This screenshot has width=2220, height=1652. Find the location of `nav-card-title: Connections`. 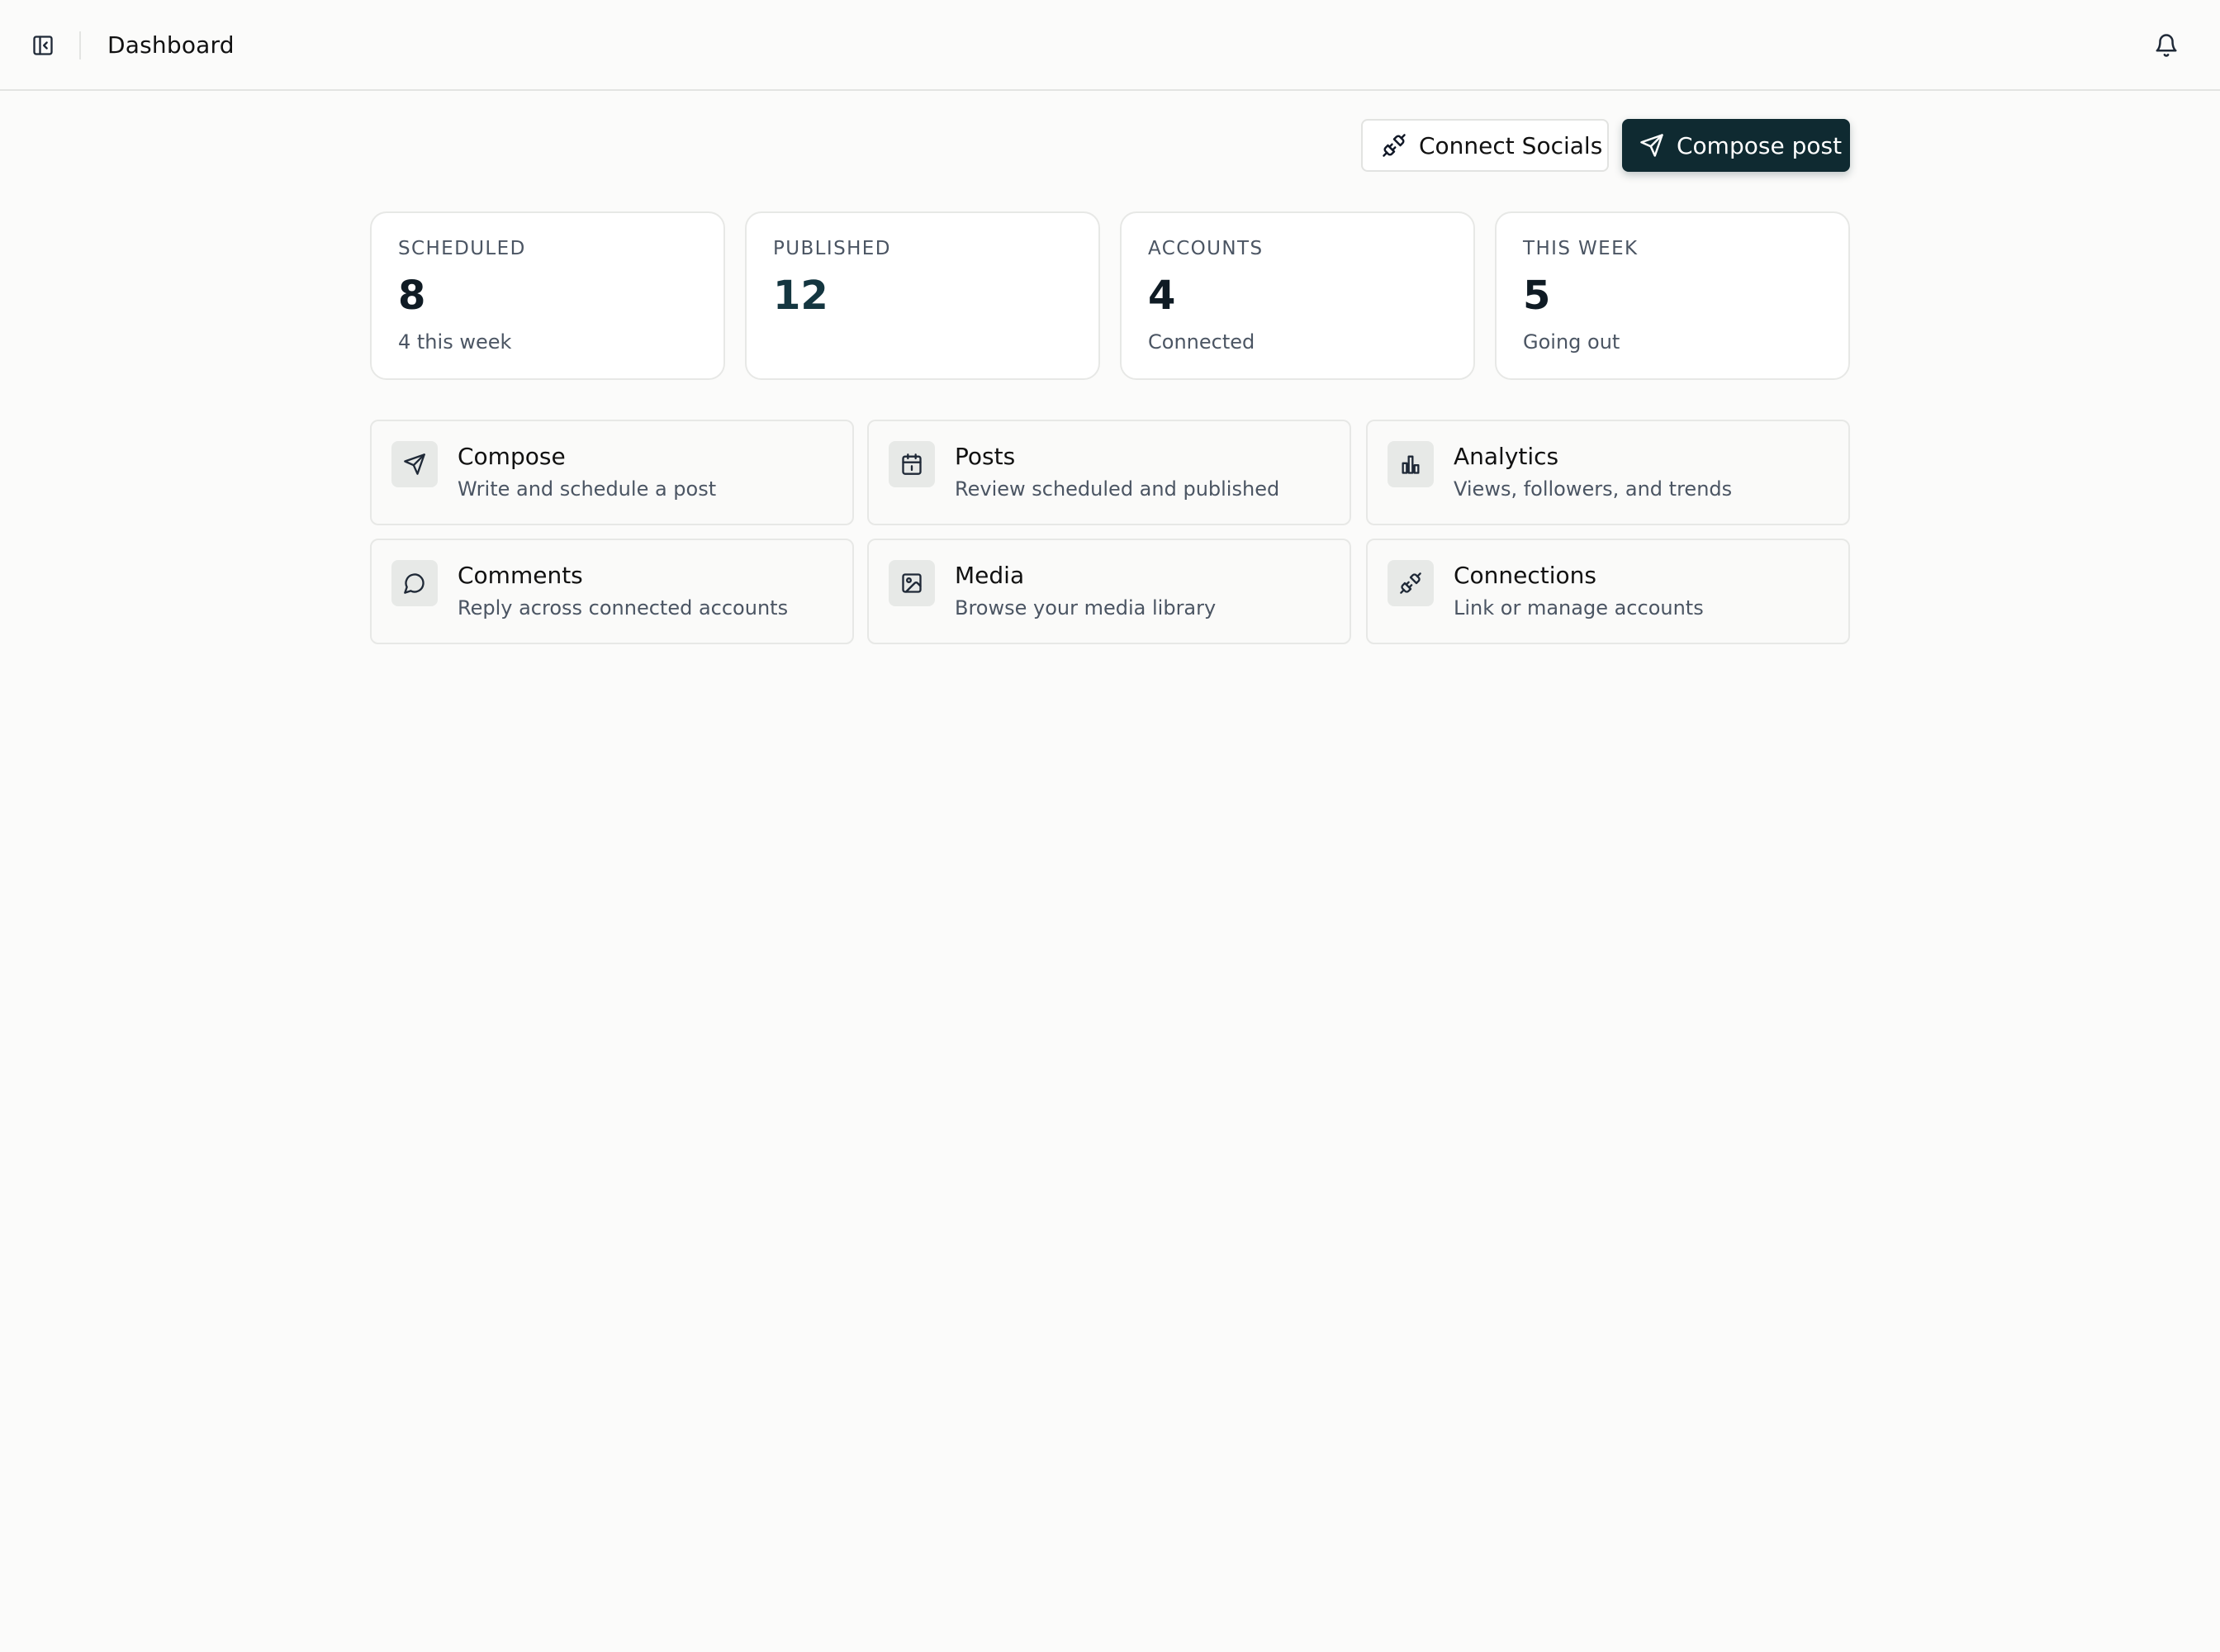

nav-card-title: Connections is located at coordinates (1525, 575).